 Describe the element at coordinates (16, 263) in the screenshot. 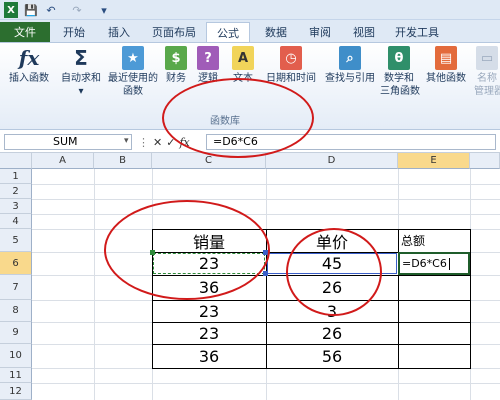

I see `row-header-6: 6` at that location.